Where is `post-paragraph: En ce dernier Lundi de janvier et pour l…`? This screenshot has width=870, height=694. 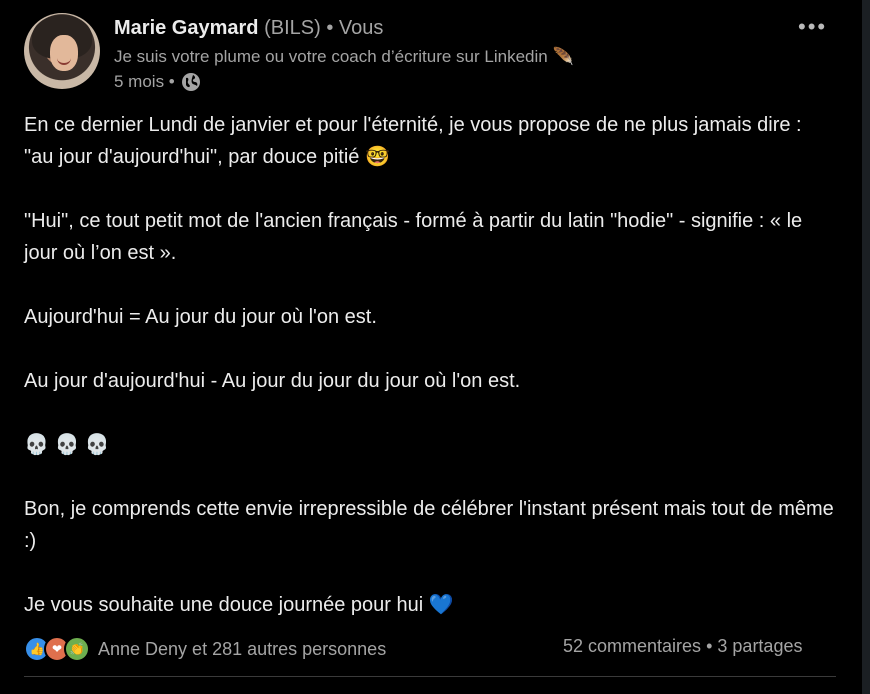
post-paragraph: En ce dernier Lundi de janvier et pour l… is located at coordinates (413, 141).